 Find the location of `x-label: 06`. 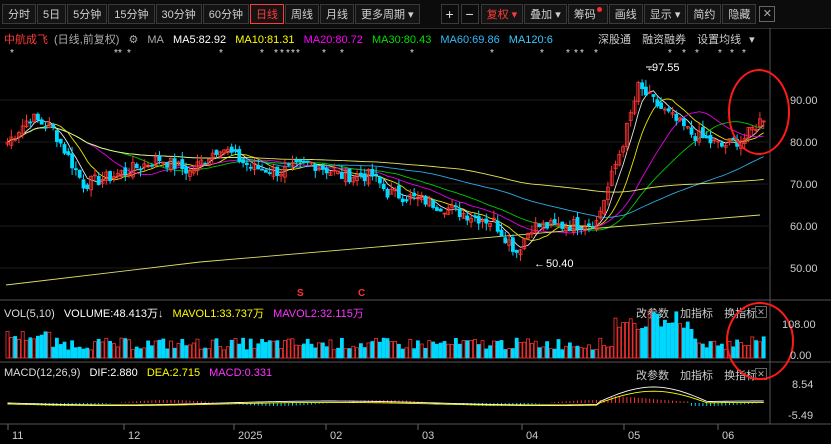

x-label: 06 is located at coordinates (728, 436).